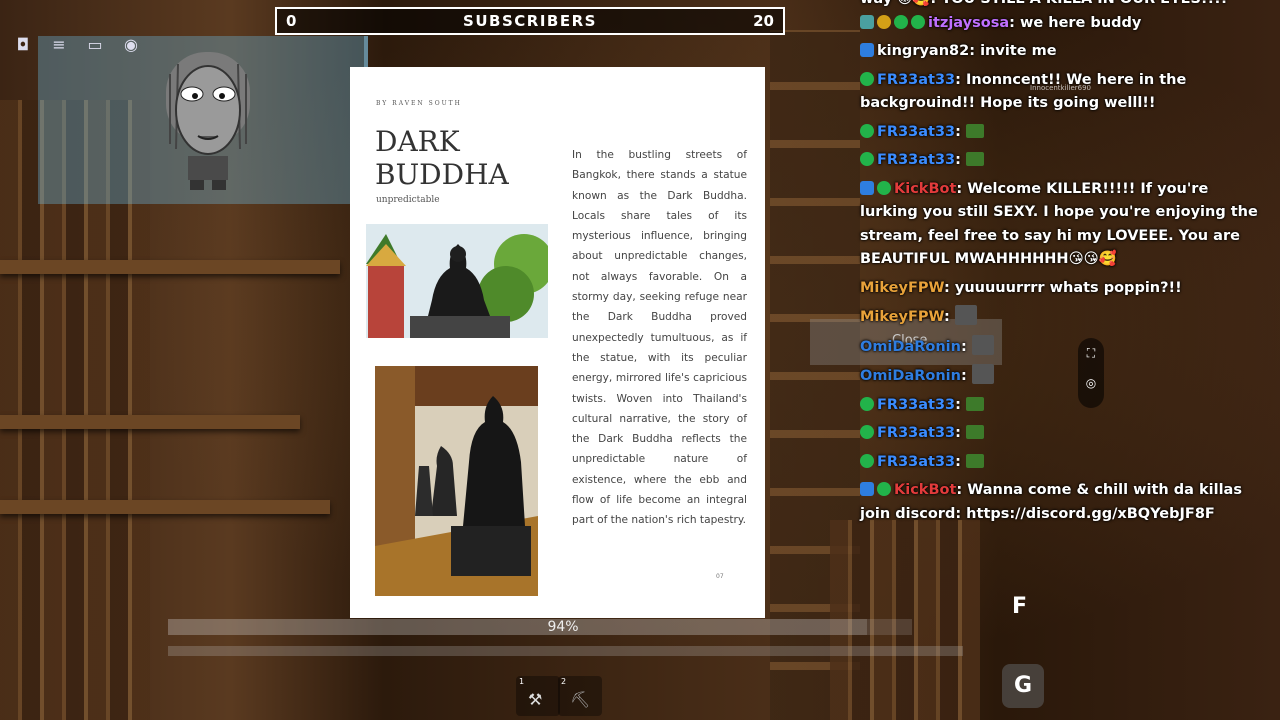 This screenshot has height=720, width=1280. I want to click on hotbar-slot-2: 2 ⛏, so click(580, 696).